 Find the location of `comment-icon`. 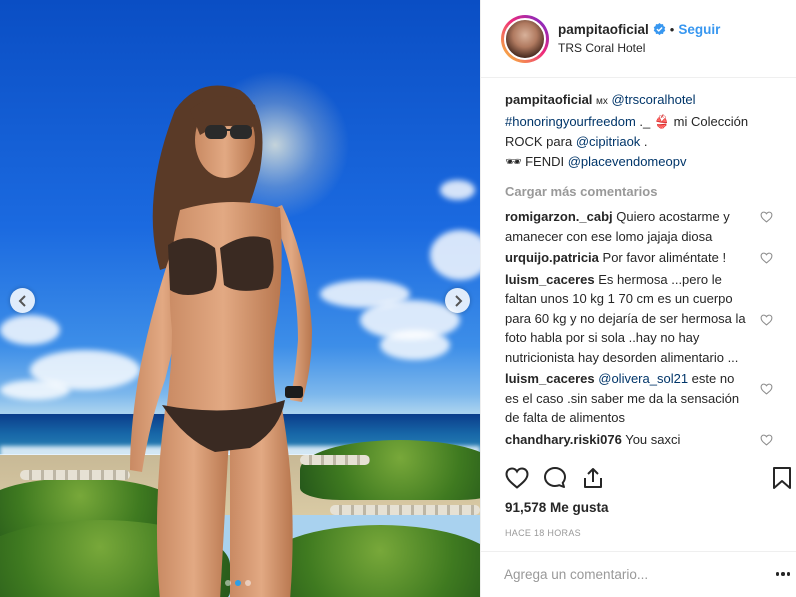

comment-icon is located at coordinates (555, 478).